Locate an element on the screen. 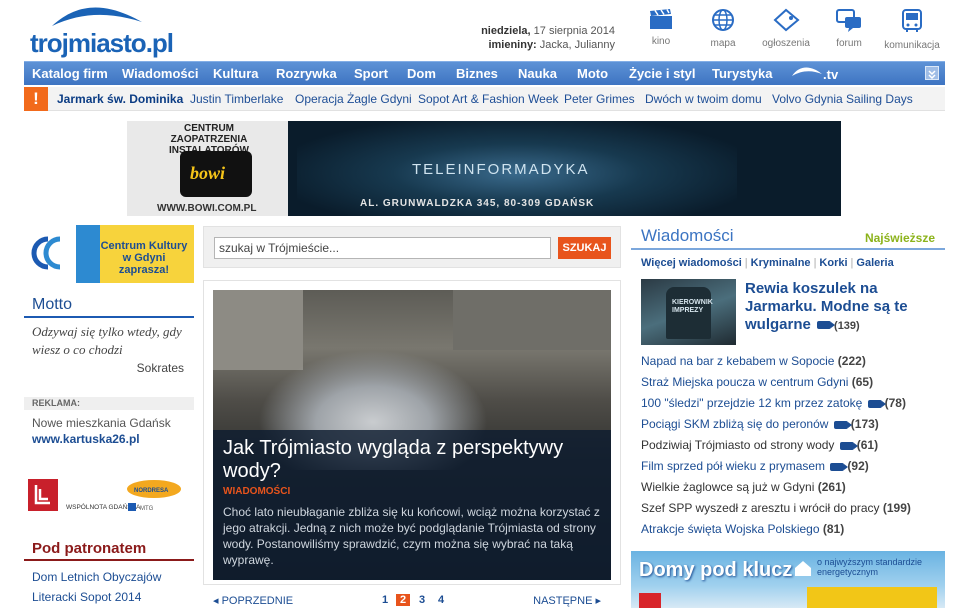  ad-url-link: www.kartuska26.pl is located at coordinates (86, 439).